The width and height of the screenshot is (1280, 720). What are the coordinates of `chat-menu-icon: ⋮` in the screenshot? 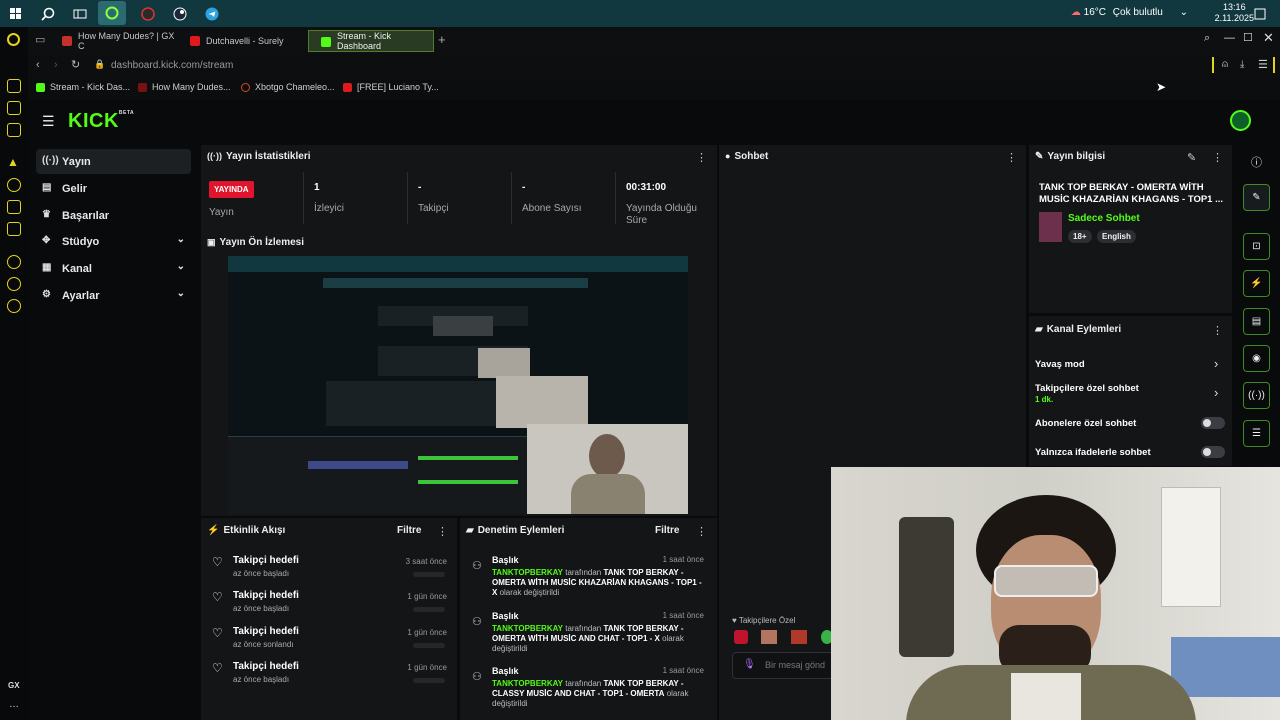 It's located at (1011, 157).